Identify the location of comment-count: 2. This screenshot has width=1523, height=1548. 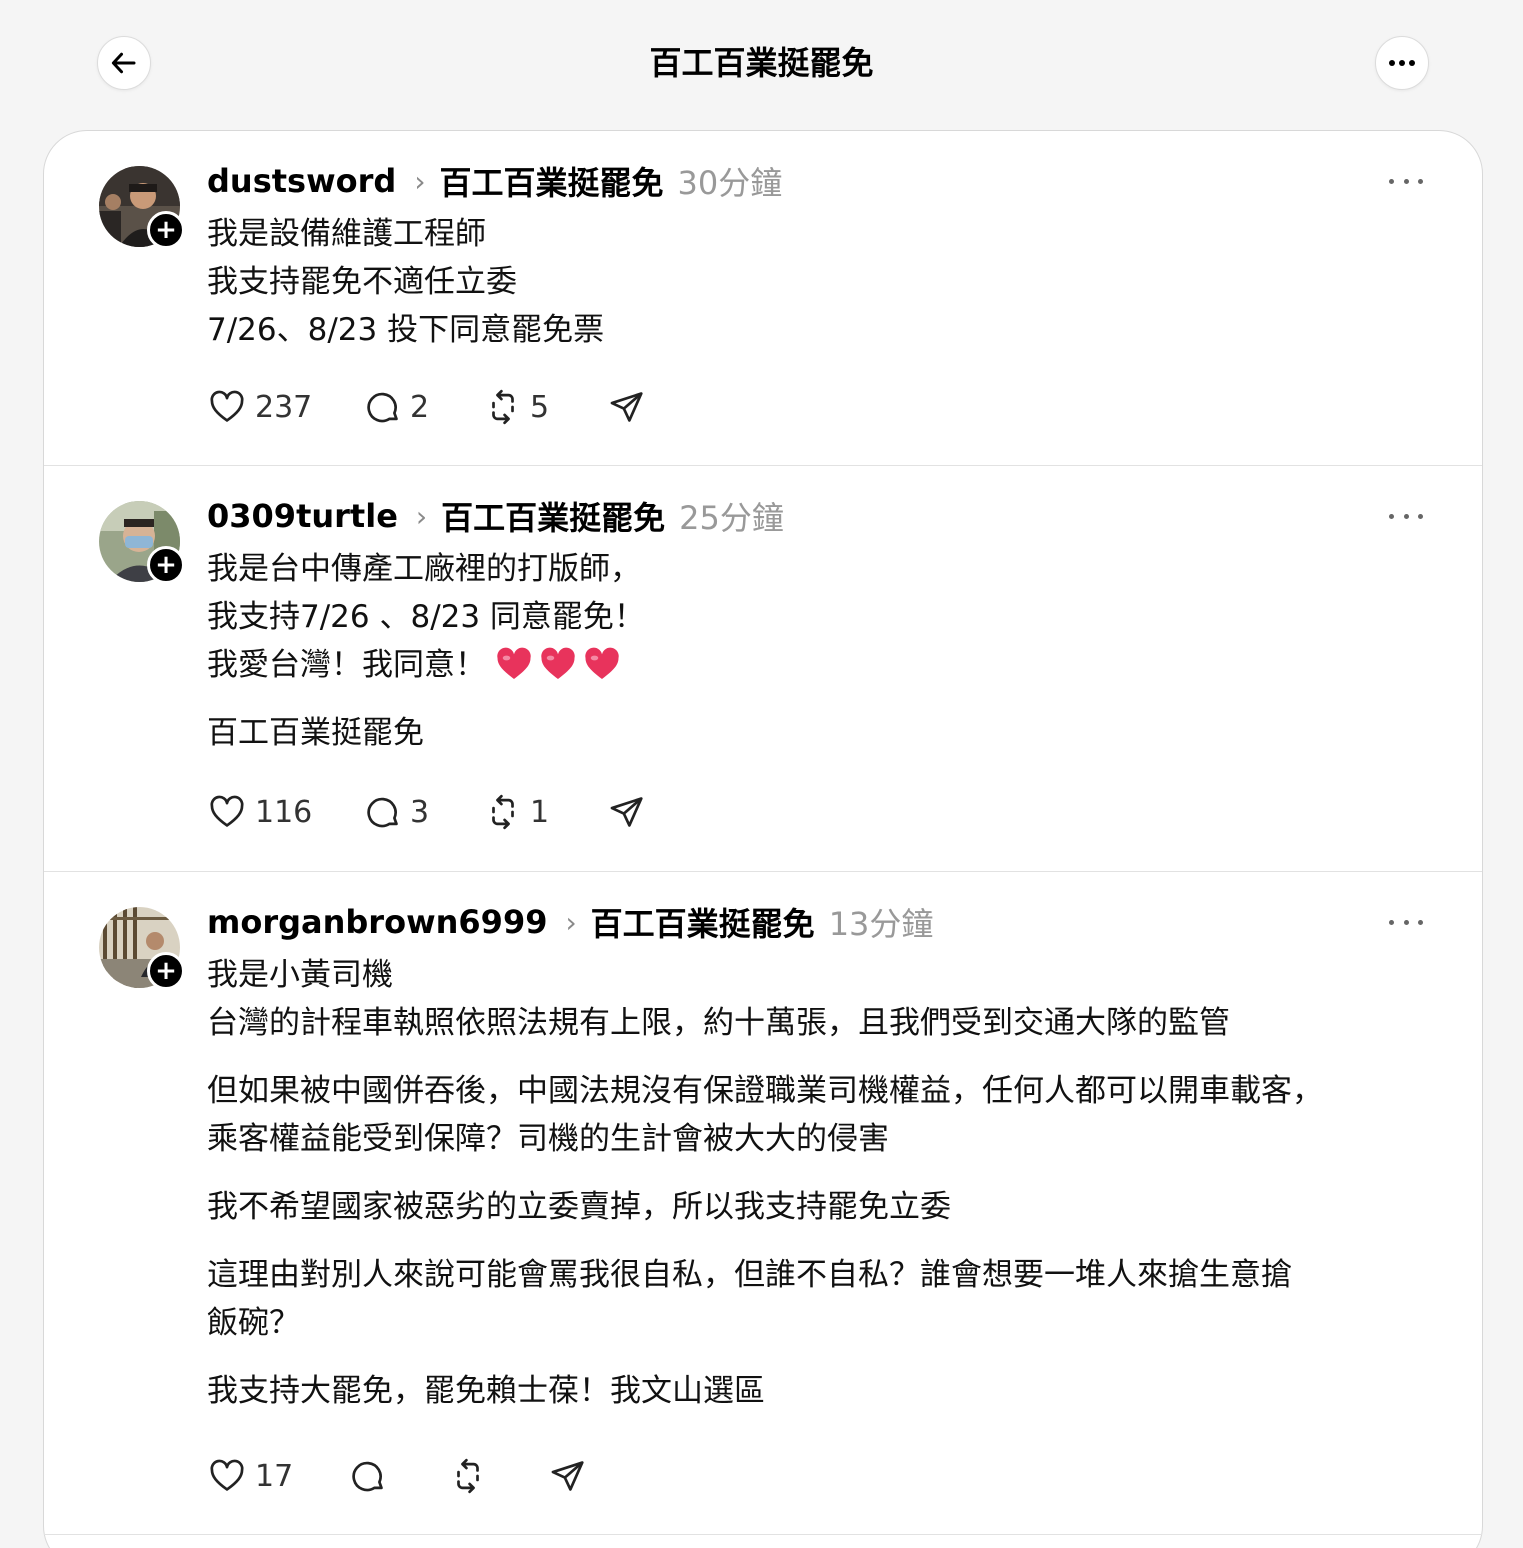
(420, 407).